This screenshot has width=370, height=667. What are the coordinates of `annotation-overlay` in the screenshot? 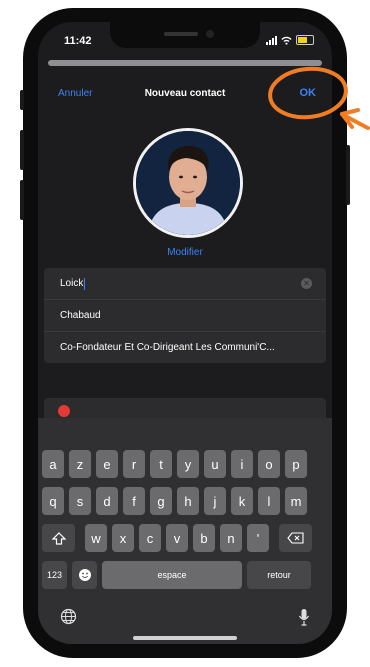 It's located at (319, 98).